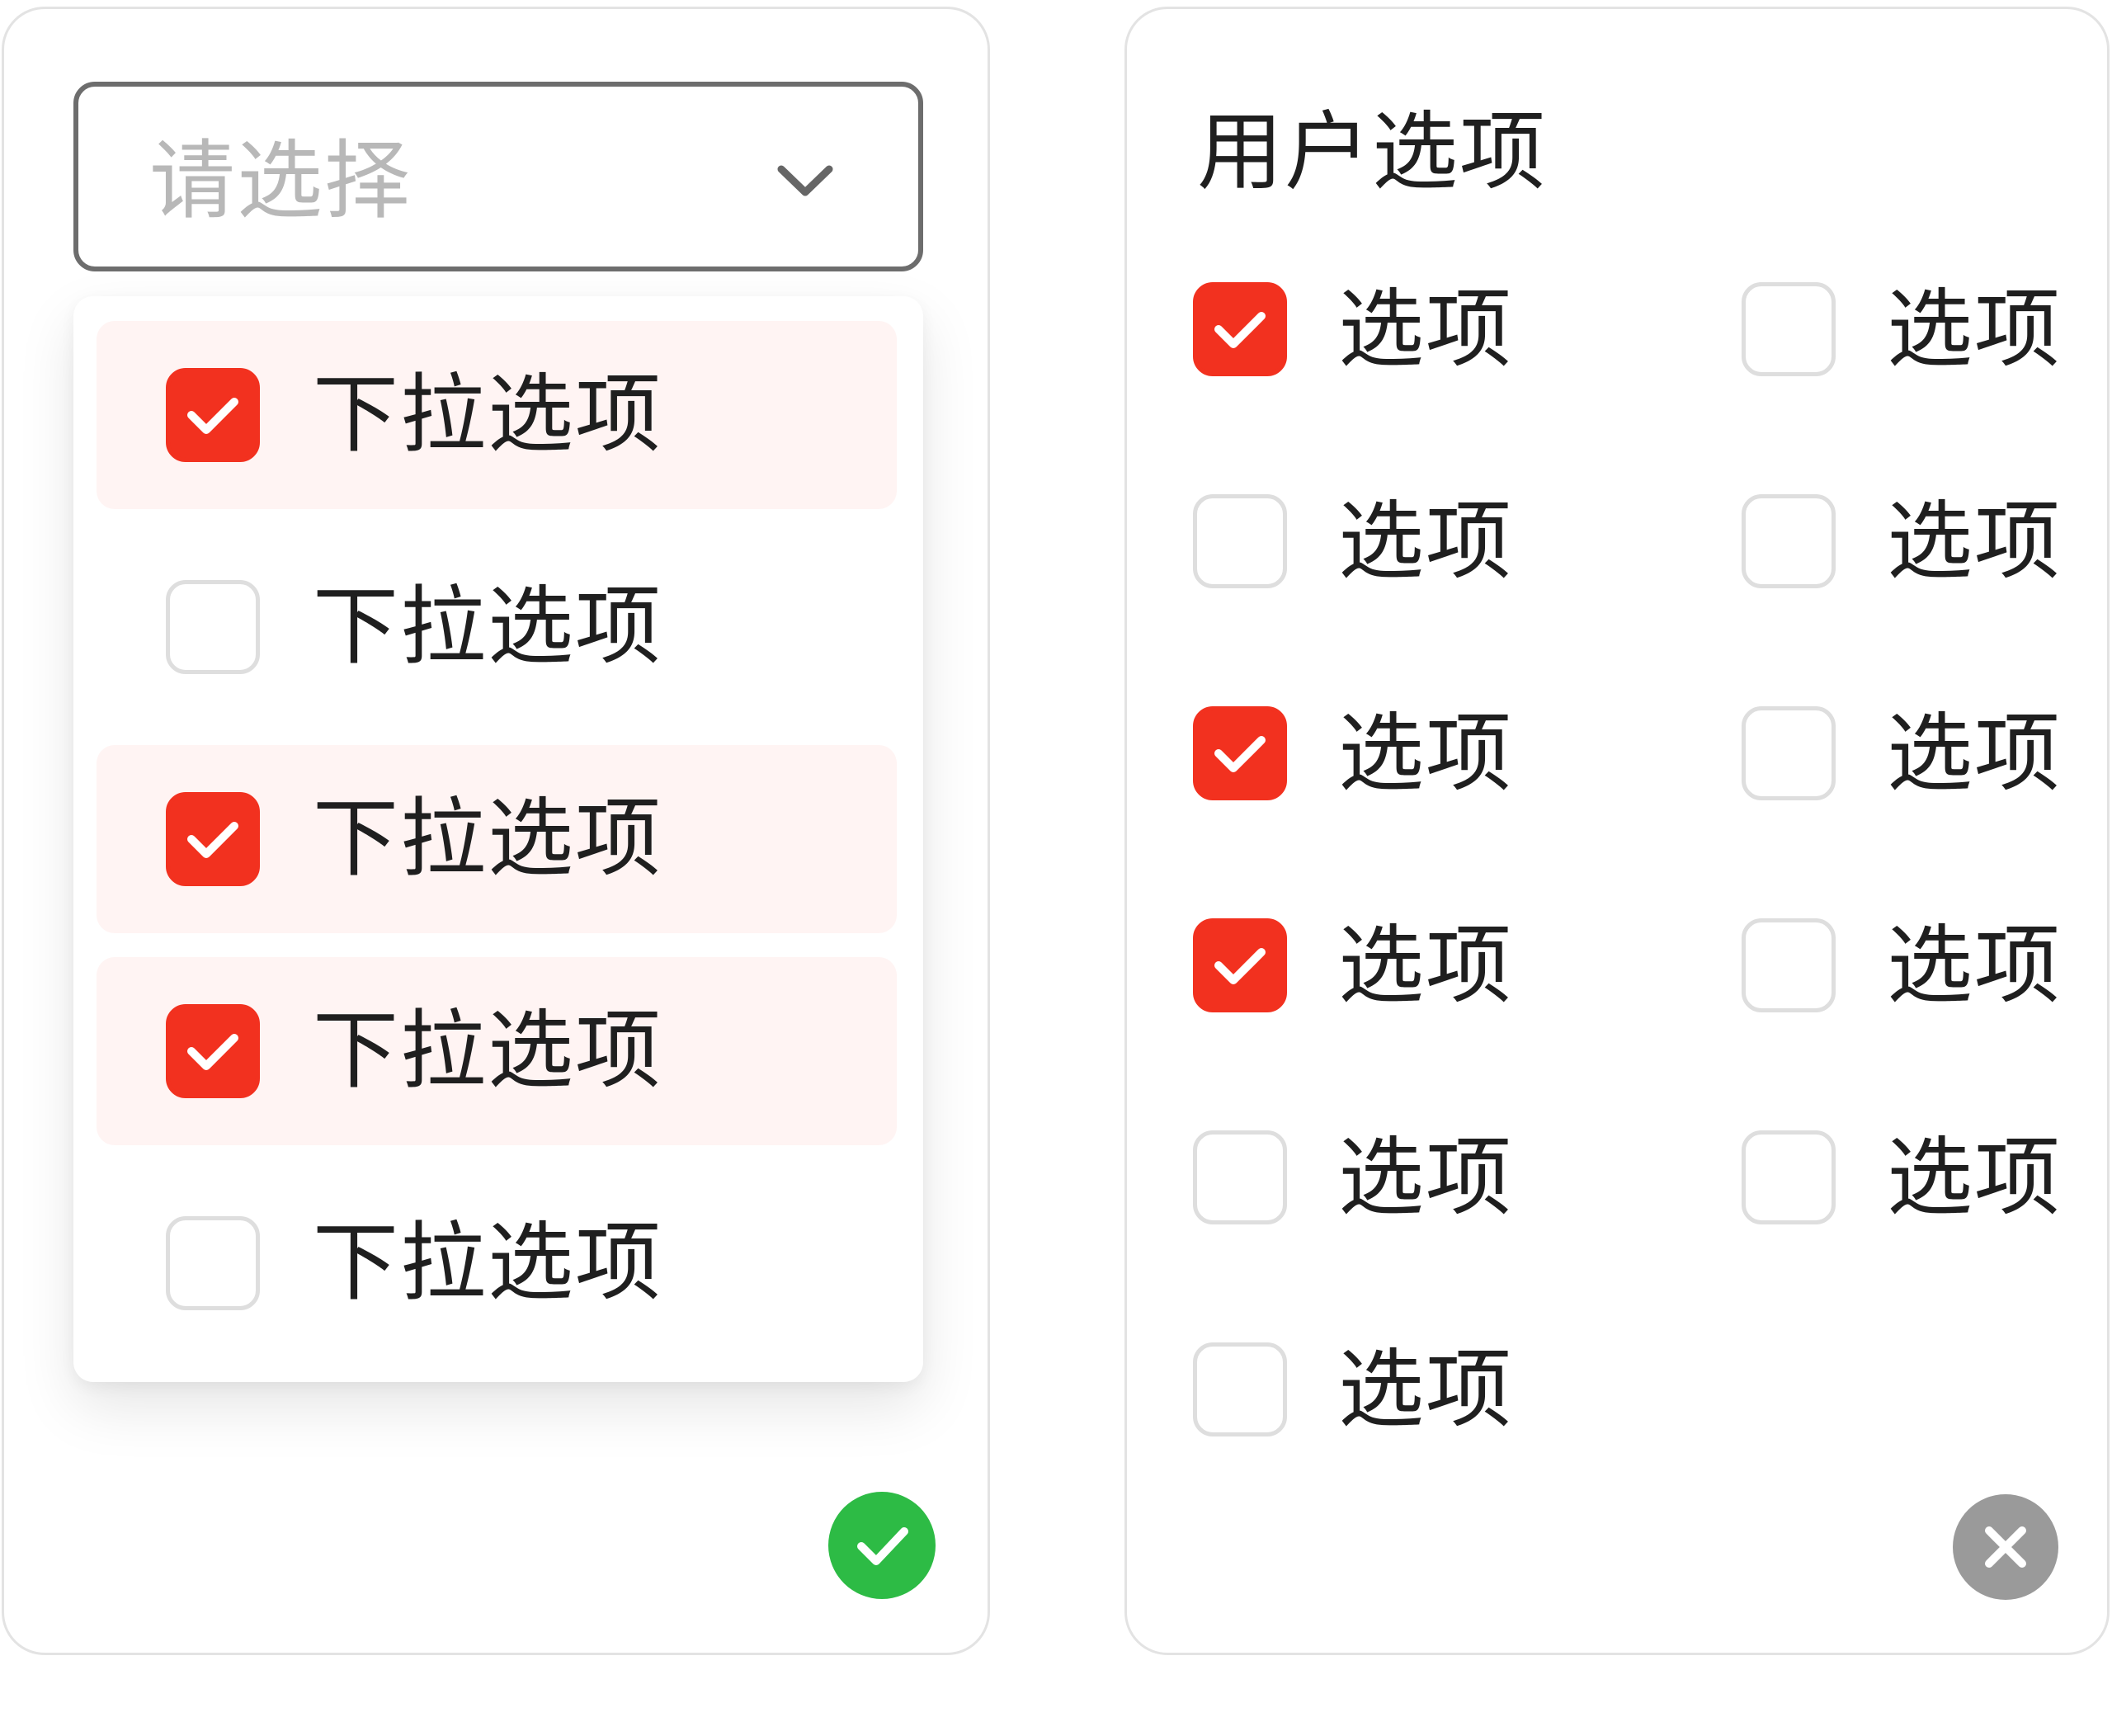  What do you see at coordinates (280, 180) in the screenshot?
I see `select-placeholder: 请选择` at bounding box center [280, 180].